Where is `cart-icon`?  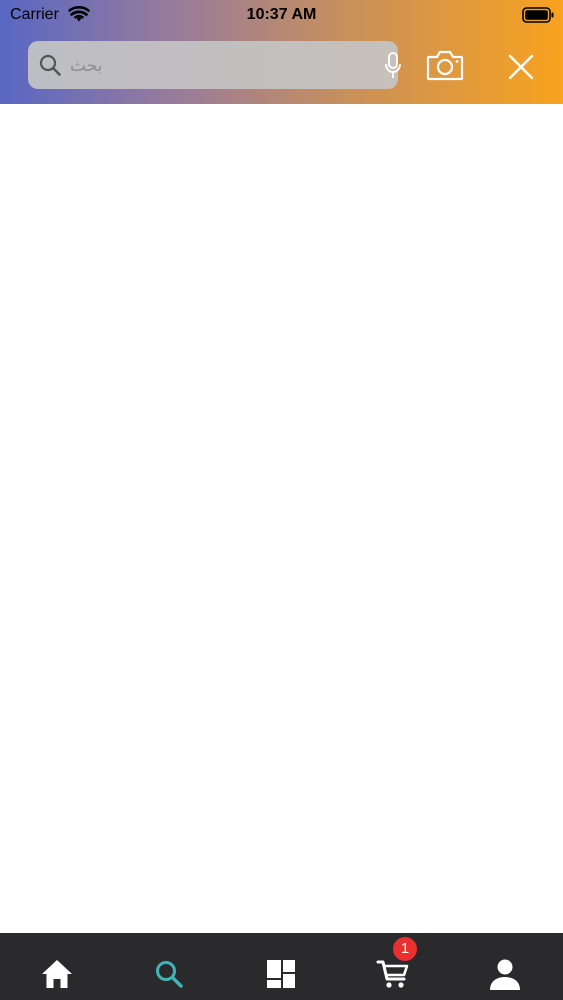
cart-icon is located at coordinates (392, 974).